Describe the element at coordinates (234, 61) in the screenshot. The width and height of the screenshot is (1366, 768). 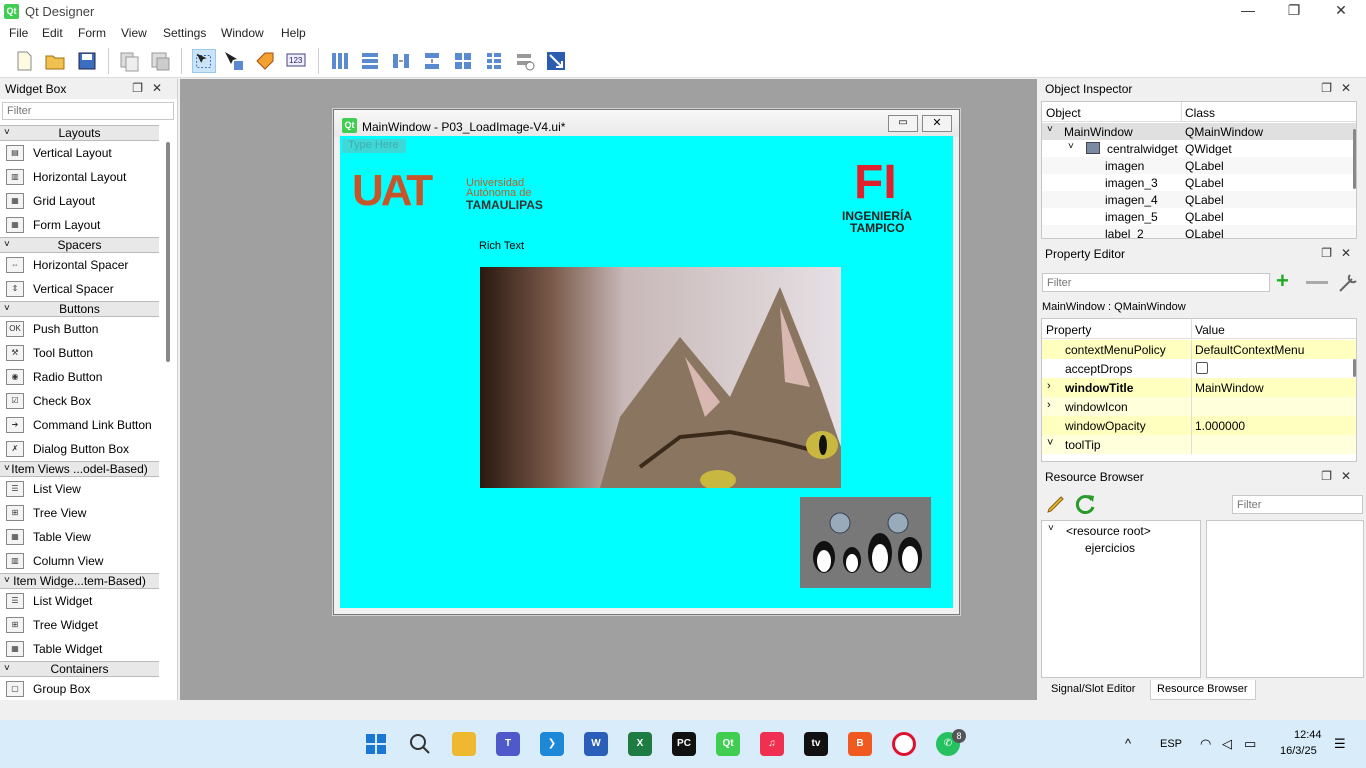
I see `edit-signals-icon` at that location.